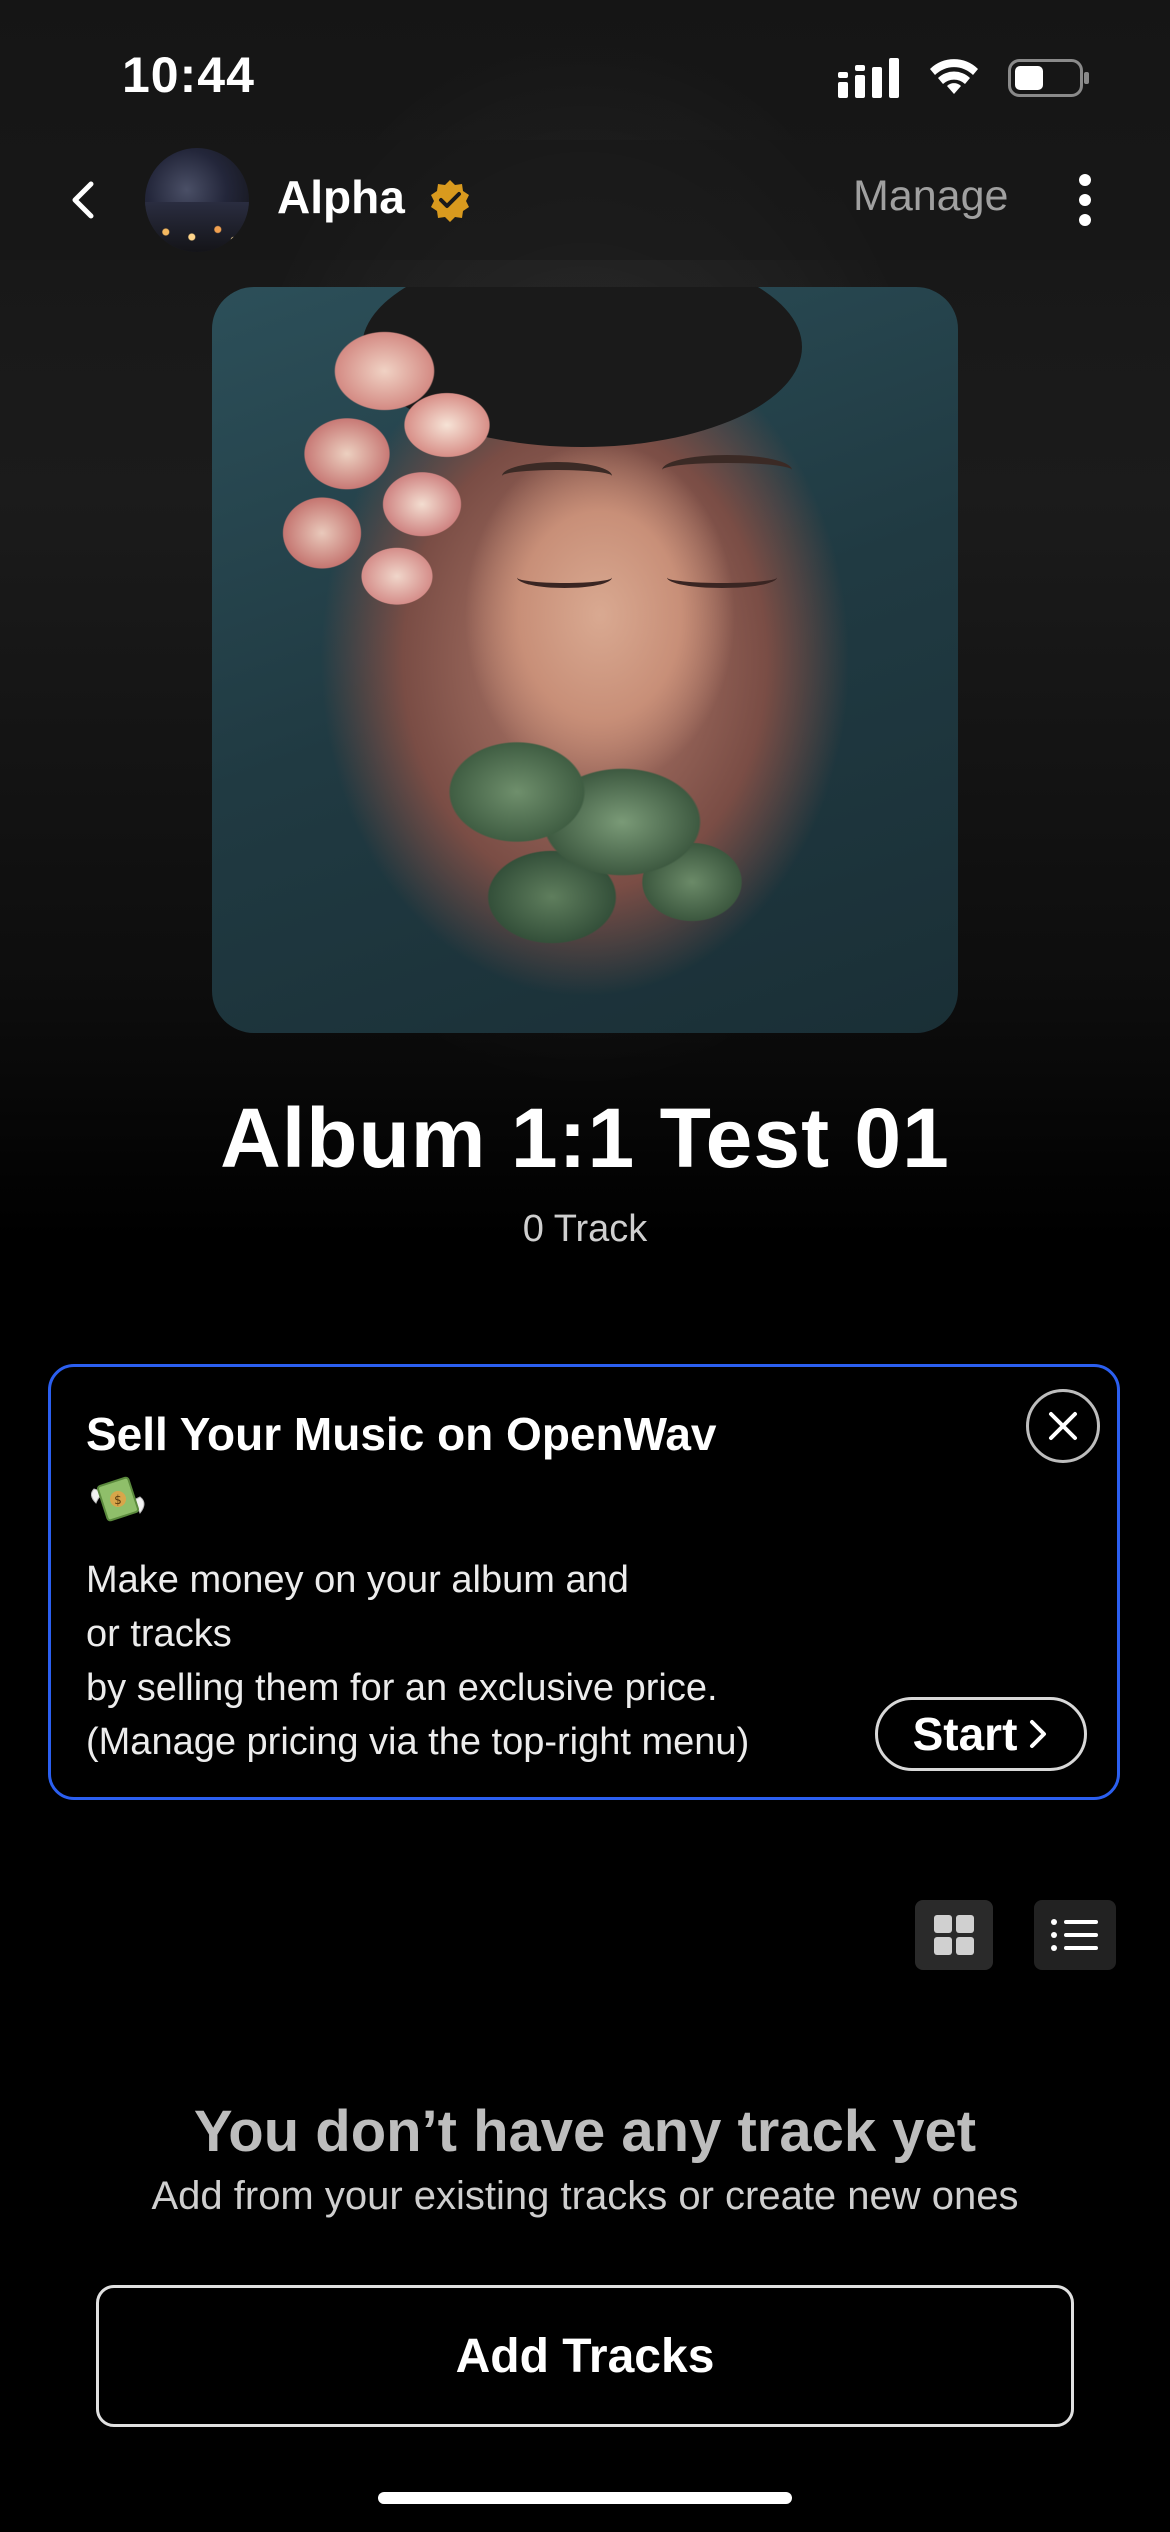 This screenshot has width=1170, height=2532. Describe the element at coordinates (188, 75) in the screenshot. I see `status-time: 10:44` at that location.